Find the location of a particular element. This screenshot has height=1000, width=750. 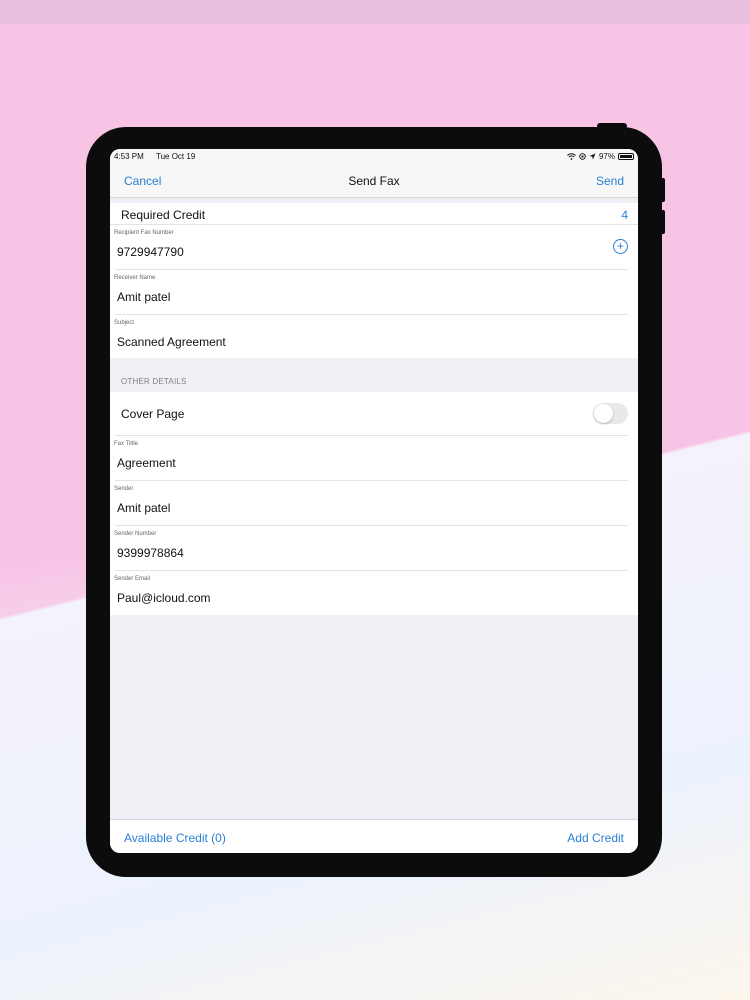

navigation-bar: Cancel Send Fax Send is located at coordinates (374, 181).